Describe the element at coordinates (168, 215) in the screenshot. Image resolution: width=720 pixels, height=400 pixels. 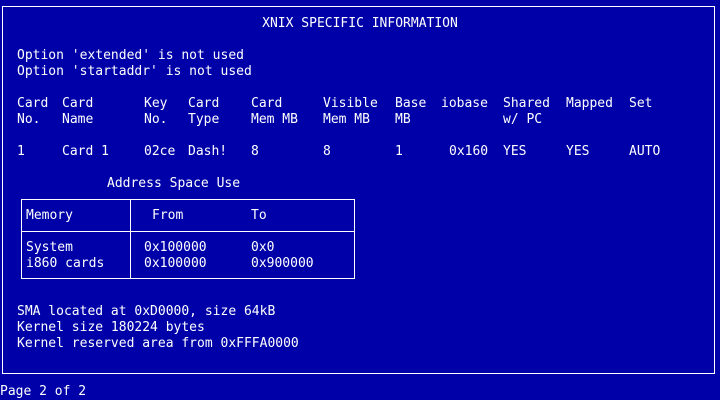
I see `addr-header-from: From` at that location.